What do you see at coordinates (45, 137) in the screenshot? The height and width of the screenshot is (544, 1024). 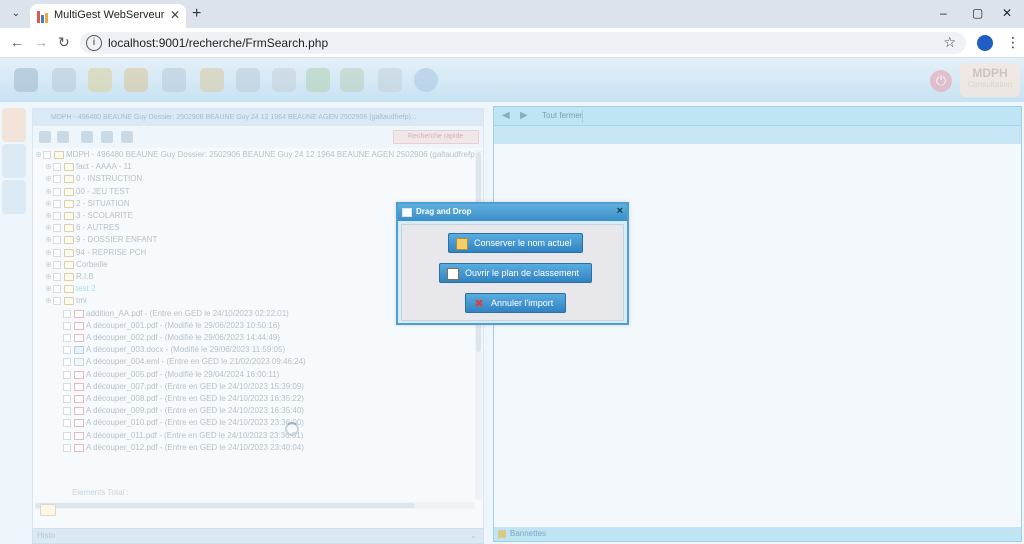 I see `expand-icon` at bounding box center [45, 137].